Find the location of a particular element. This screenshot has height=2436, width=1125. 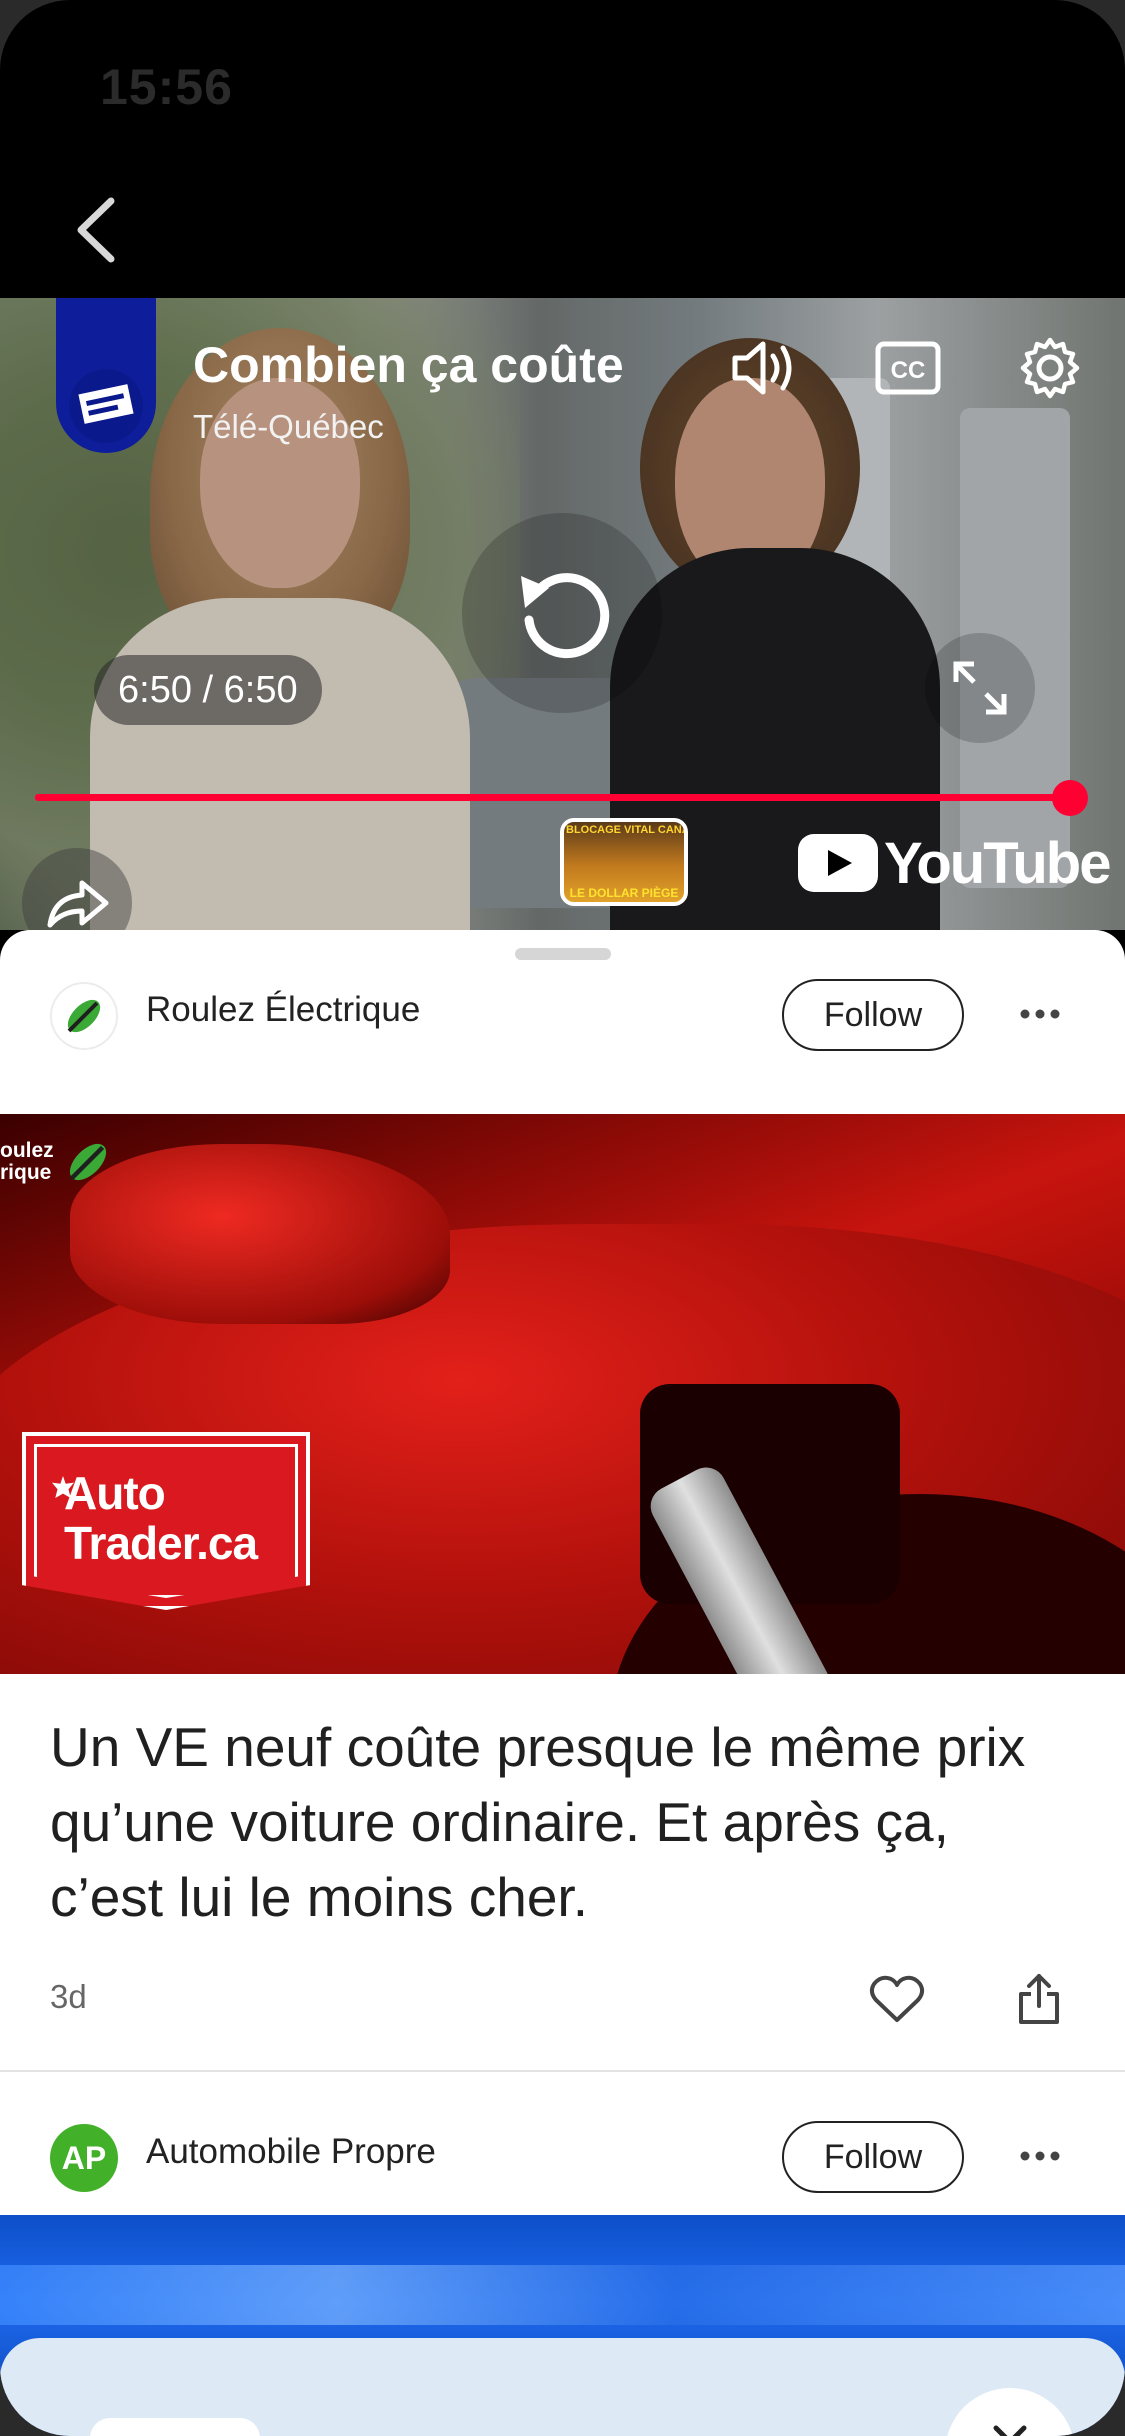

bottom-panel-pill is located at coordinates (175, 2427).